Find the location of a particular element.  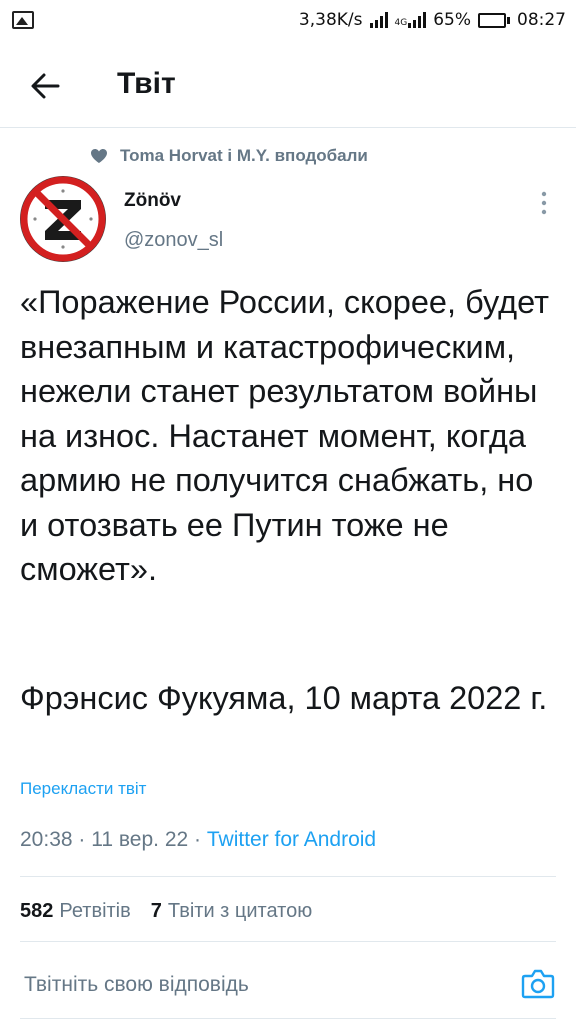

retweets-stat: 582 Ретвітів is located at coordinates (75, 911).